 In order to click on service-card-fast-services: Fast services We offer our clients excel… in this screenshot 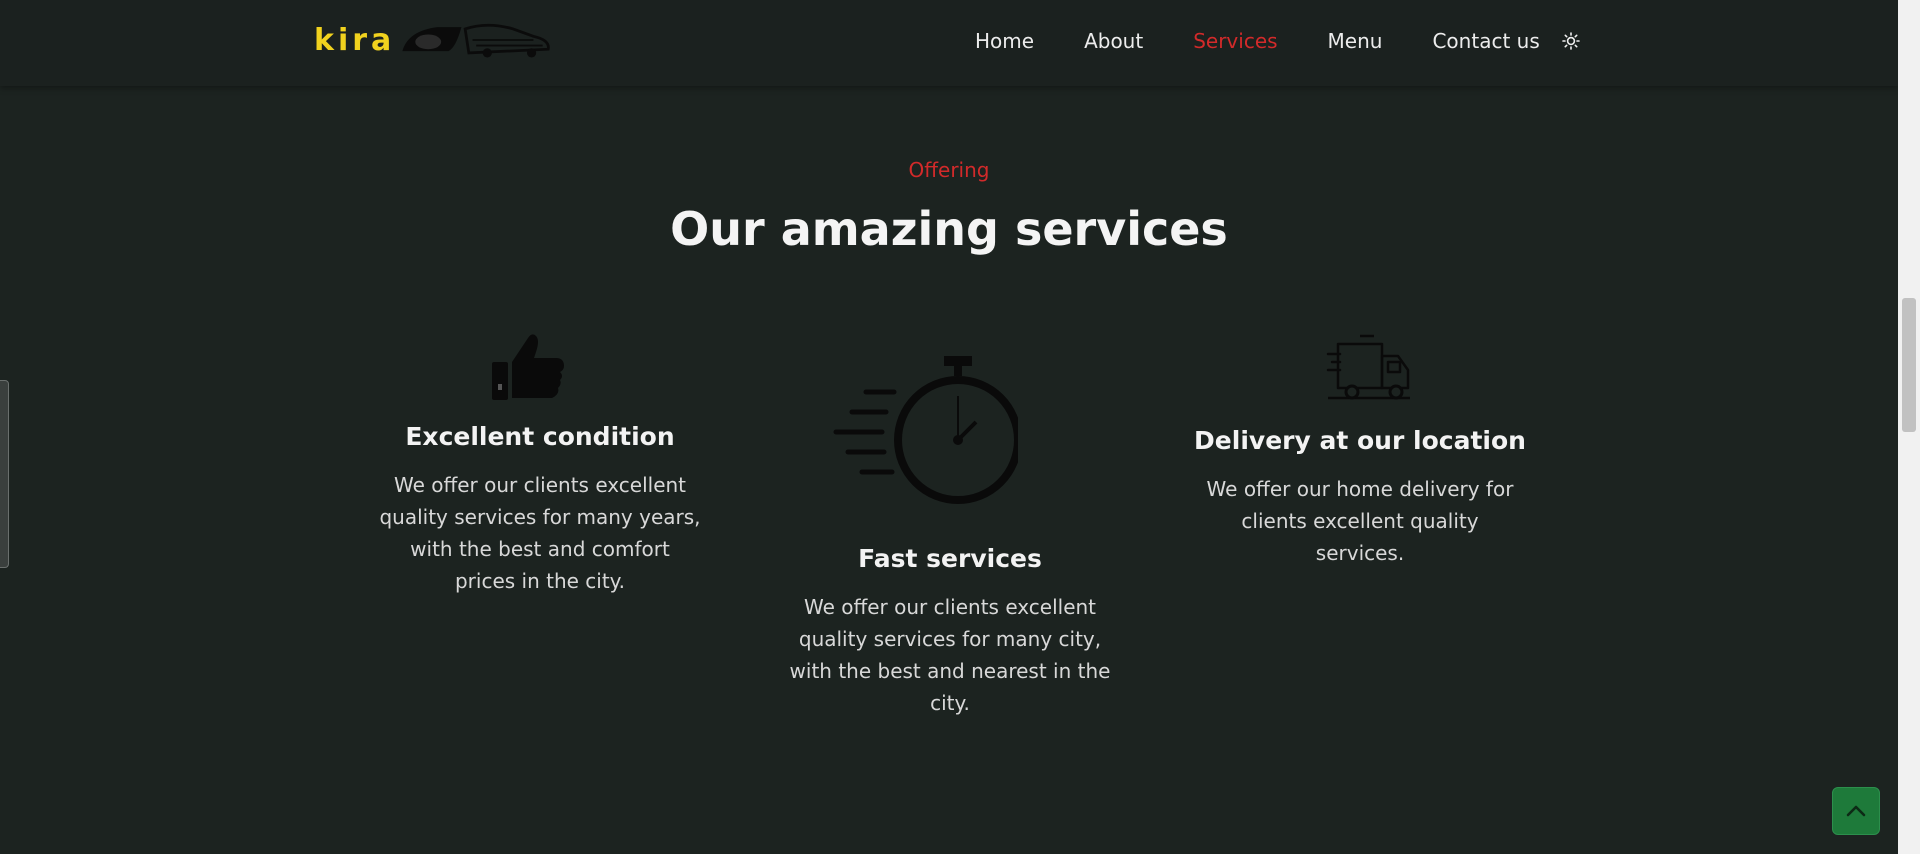, I will do `click(950, 536)`.